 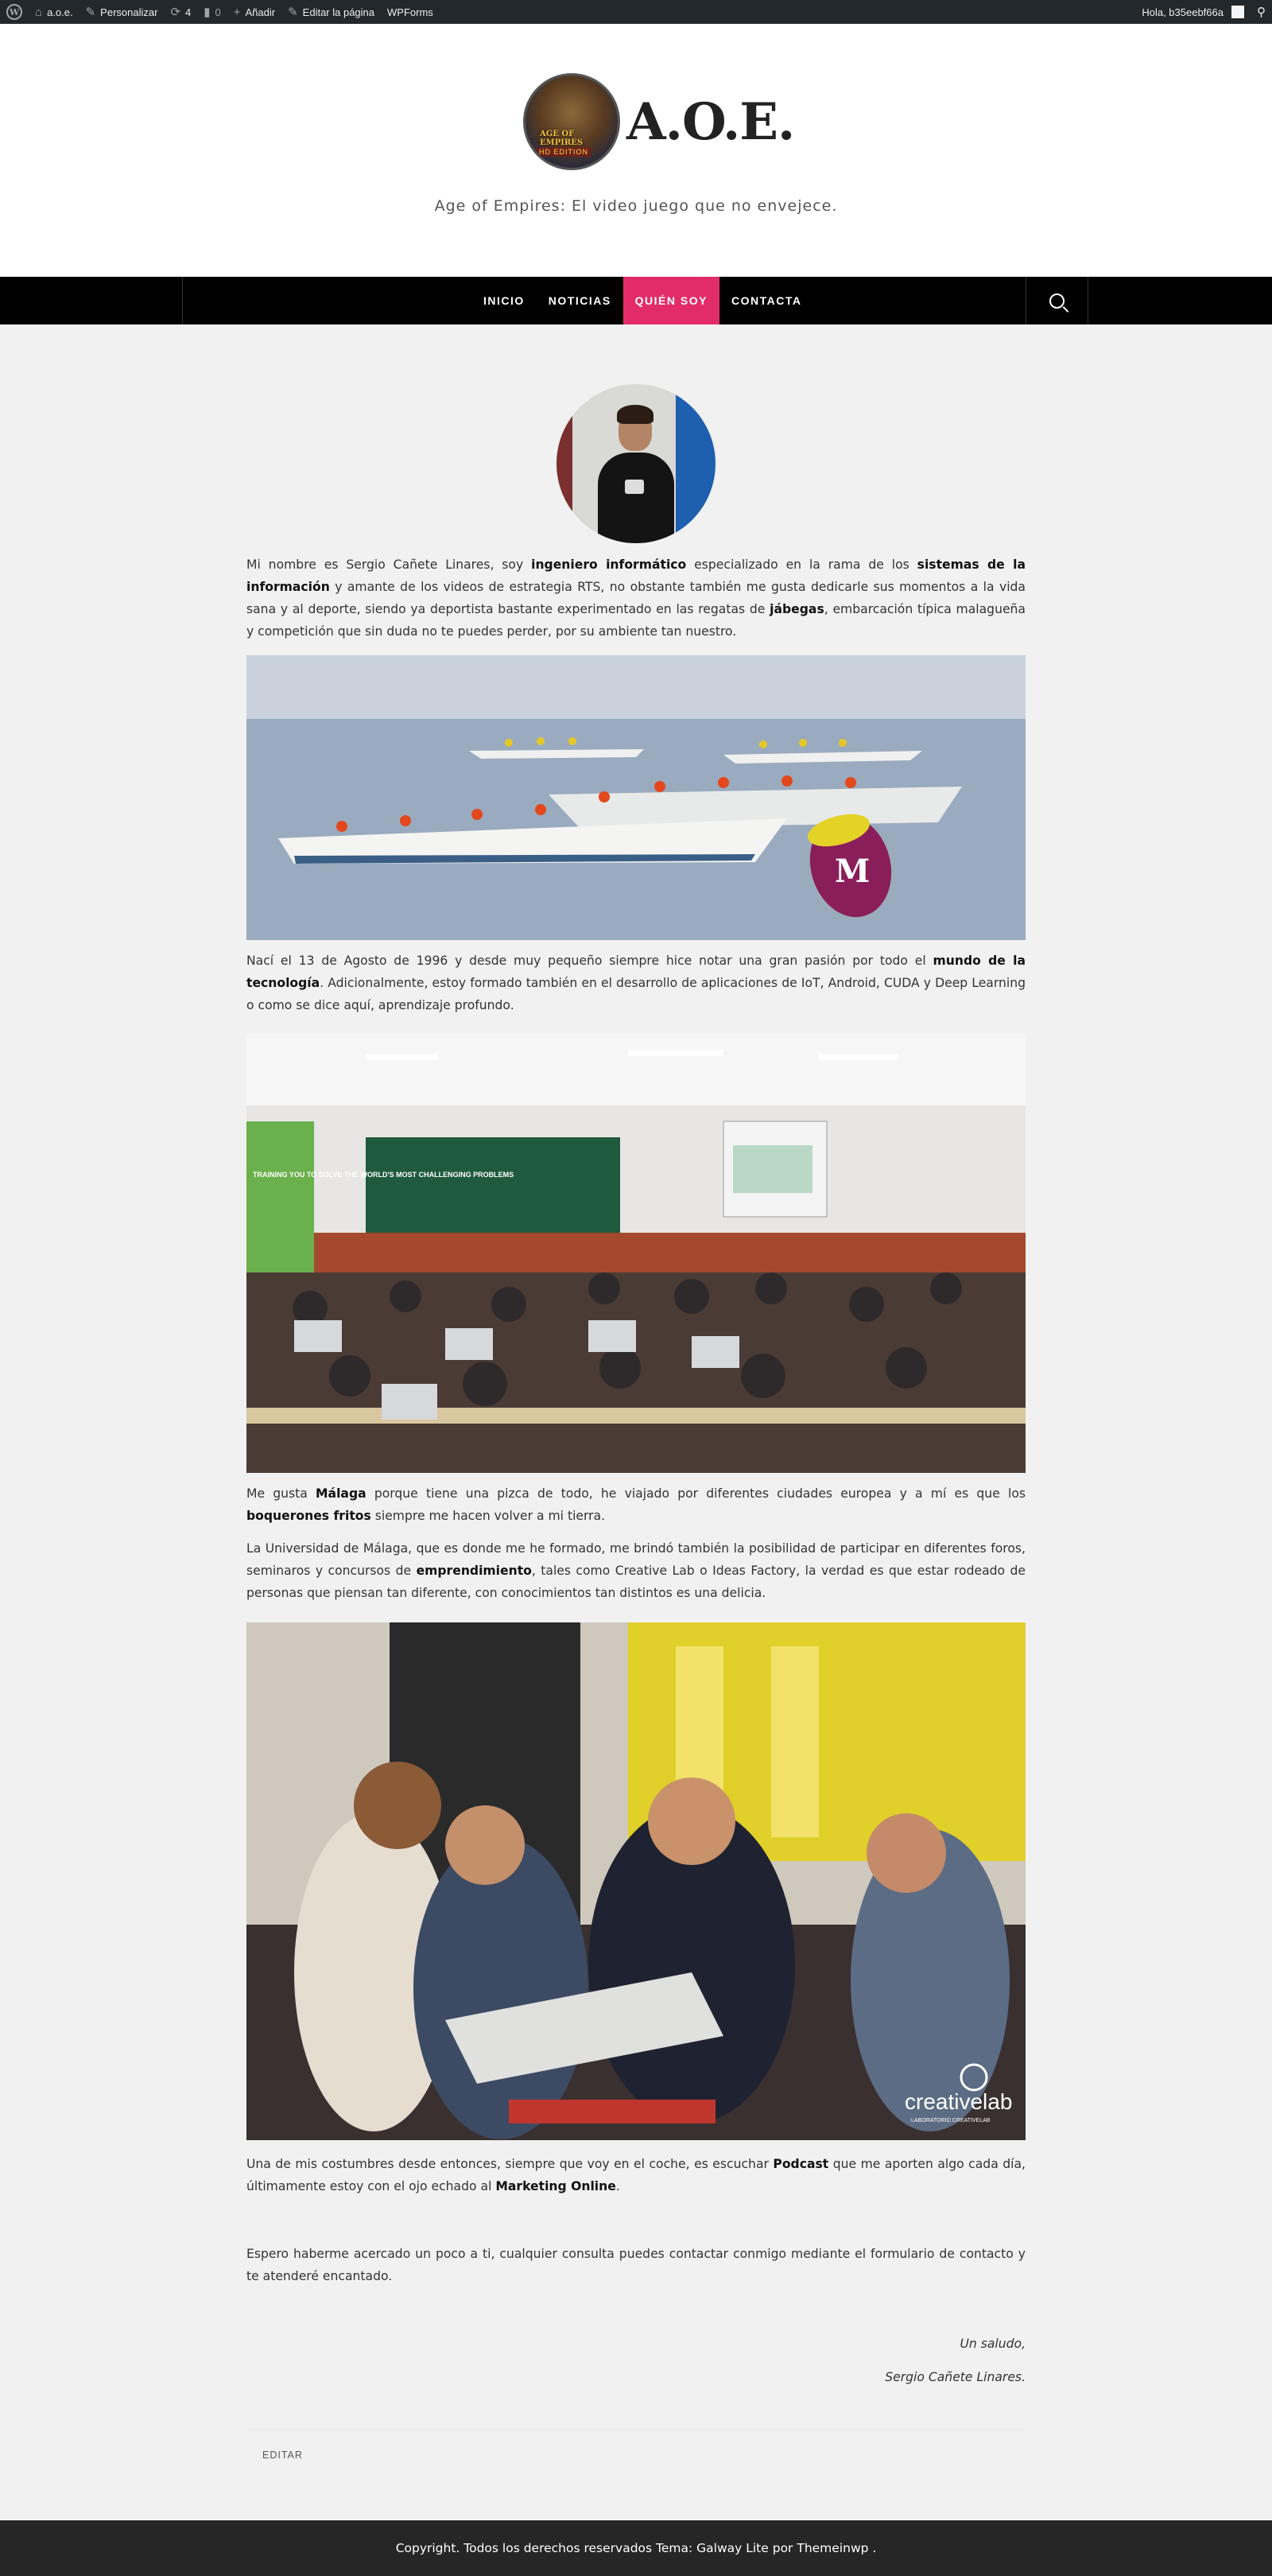 I want to click on profile-photo, so click(x=636, y=463).